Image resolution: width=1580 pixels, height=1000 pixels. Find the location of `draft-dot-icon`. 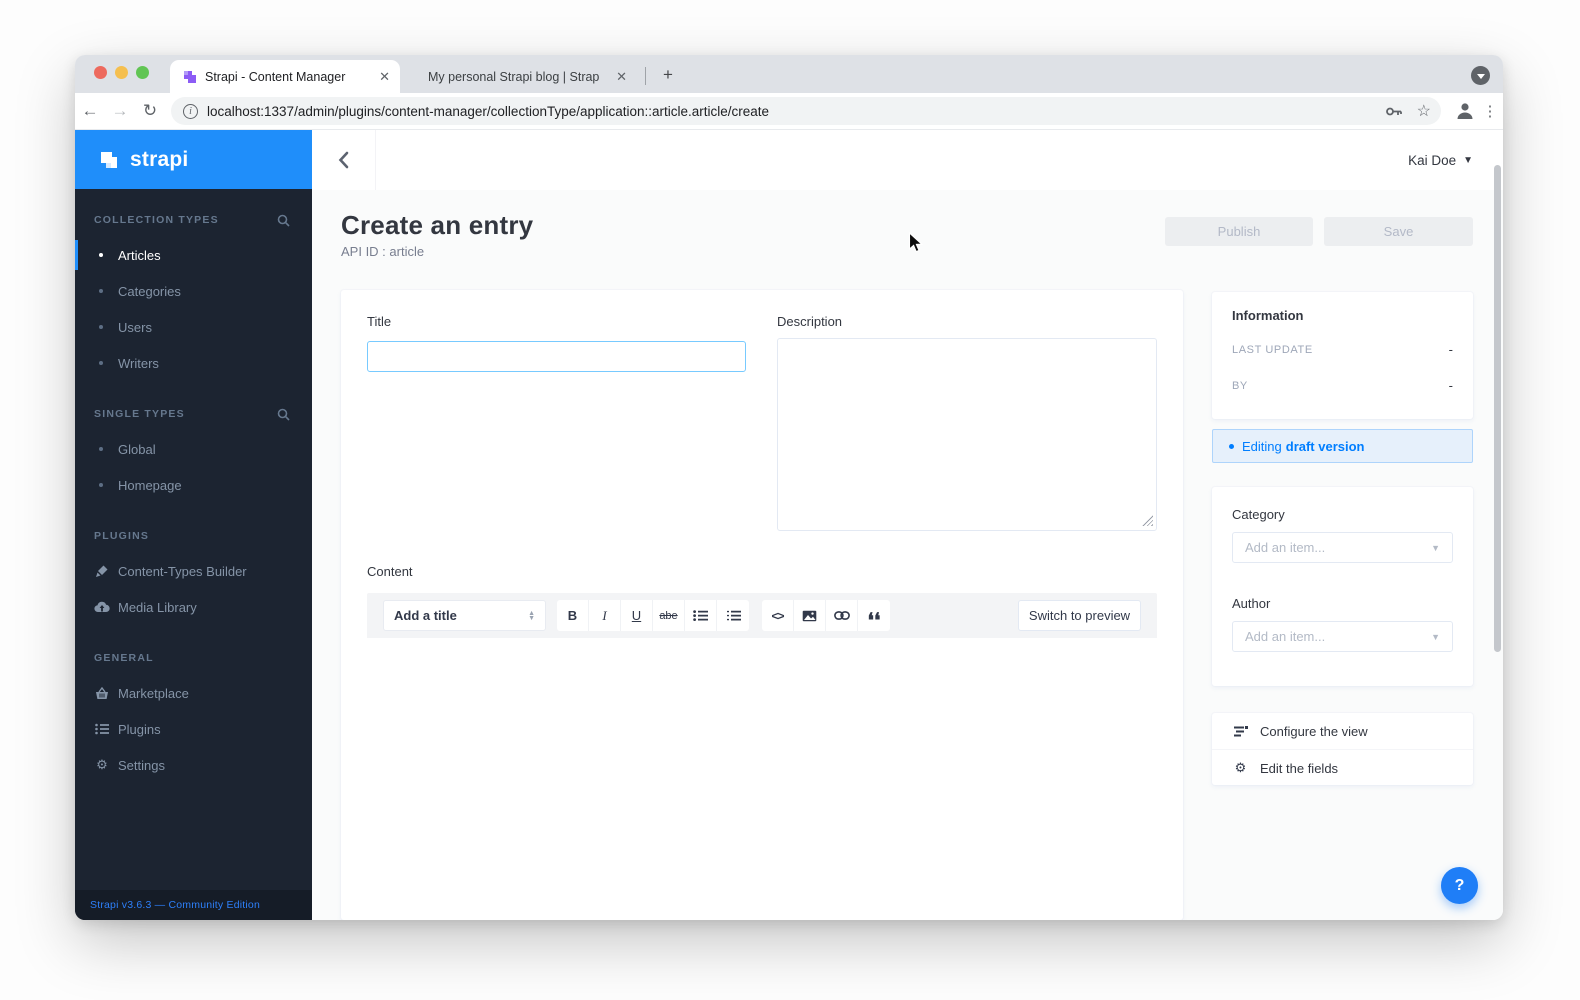

draft-dot-icon is located at coordinates (1231, 446).